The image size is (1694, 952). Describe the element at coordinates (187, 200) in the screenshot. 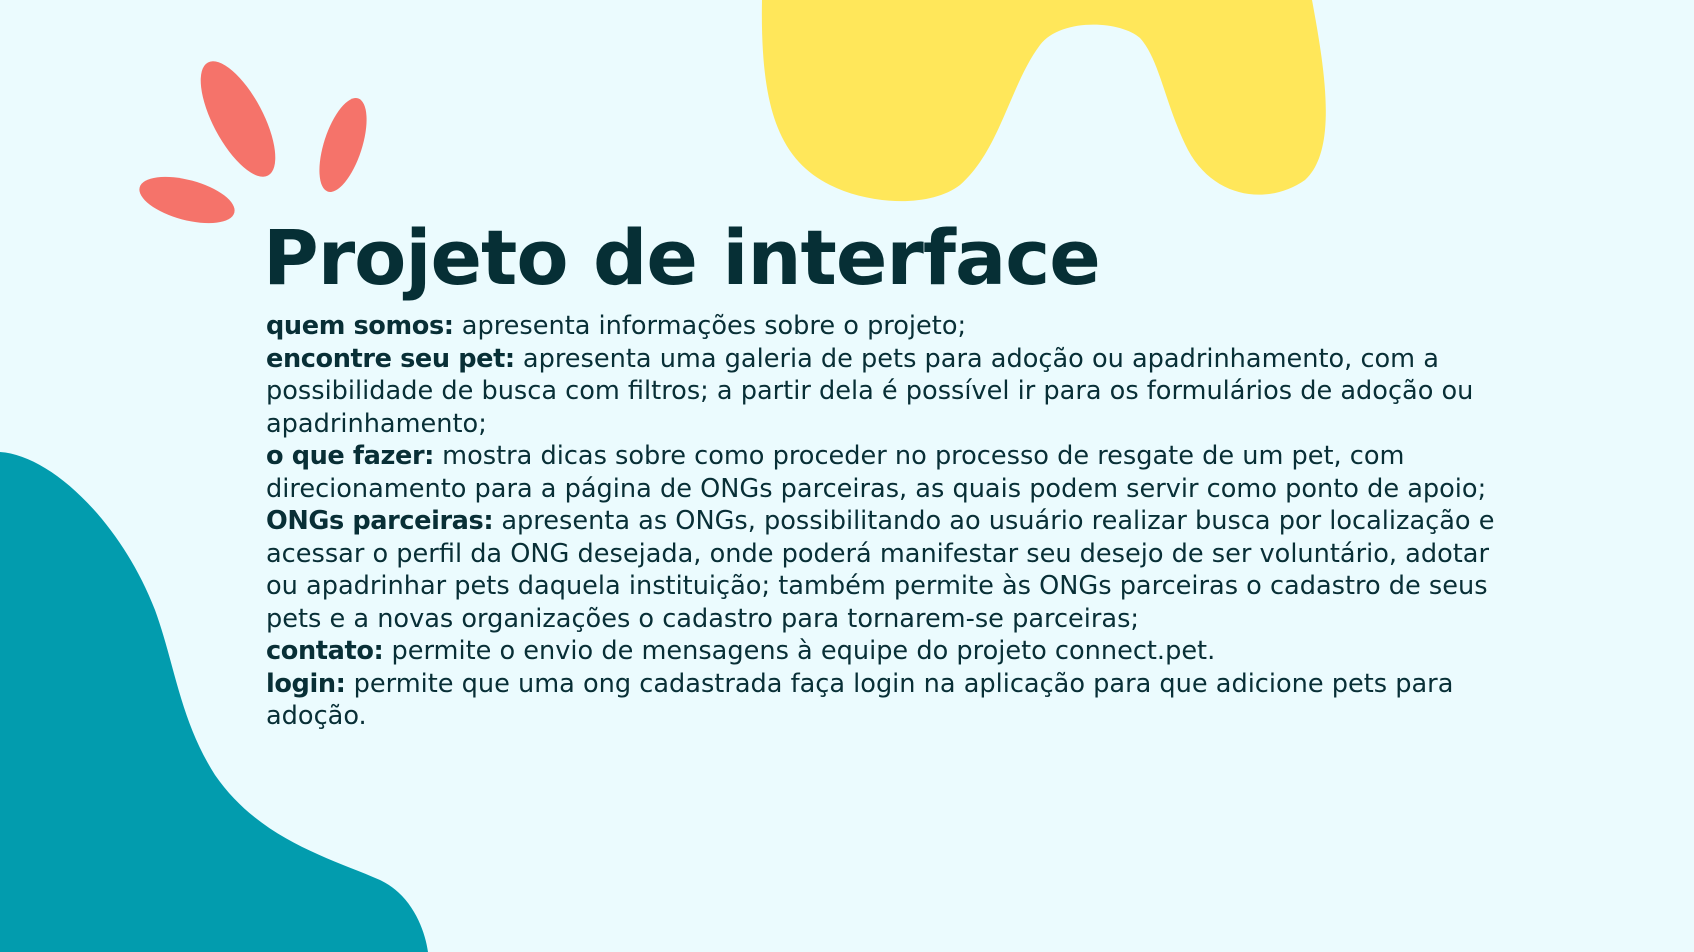

I see `coral-petal-left` at that location.